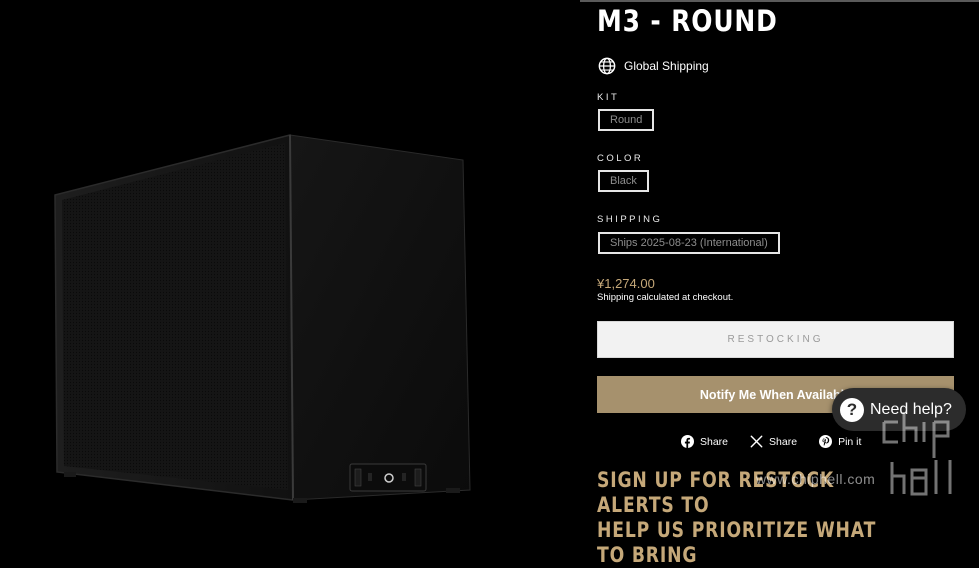 The width and height of the screenshot is (979, 568). I want to click on pinterest-share-link: Pin it, so click(840, 441).